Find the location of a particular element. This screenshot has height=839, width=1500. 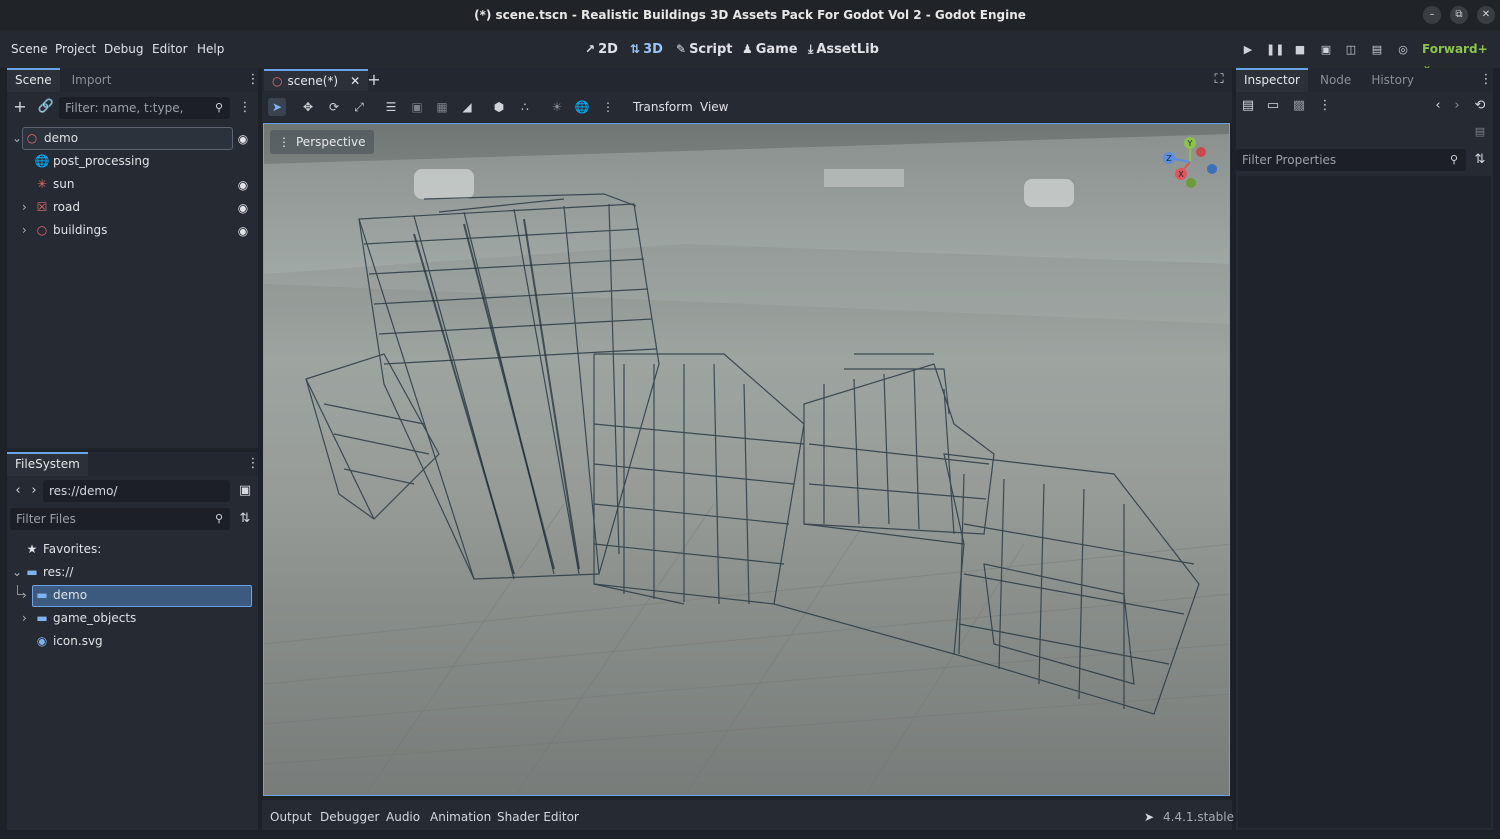

forward-icon: › is located at coordinates (34, 491).